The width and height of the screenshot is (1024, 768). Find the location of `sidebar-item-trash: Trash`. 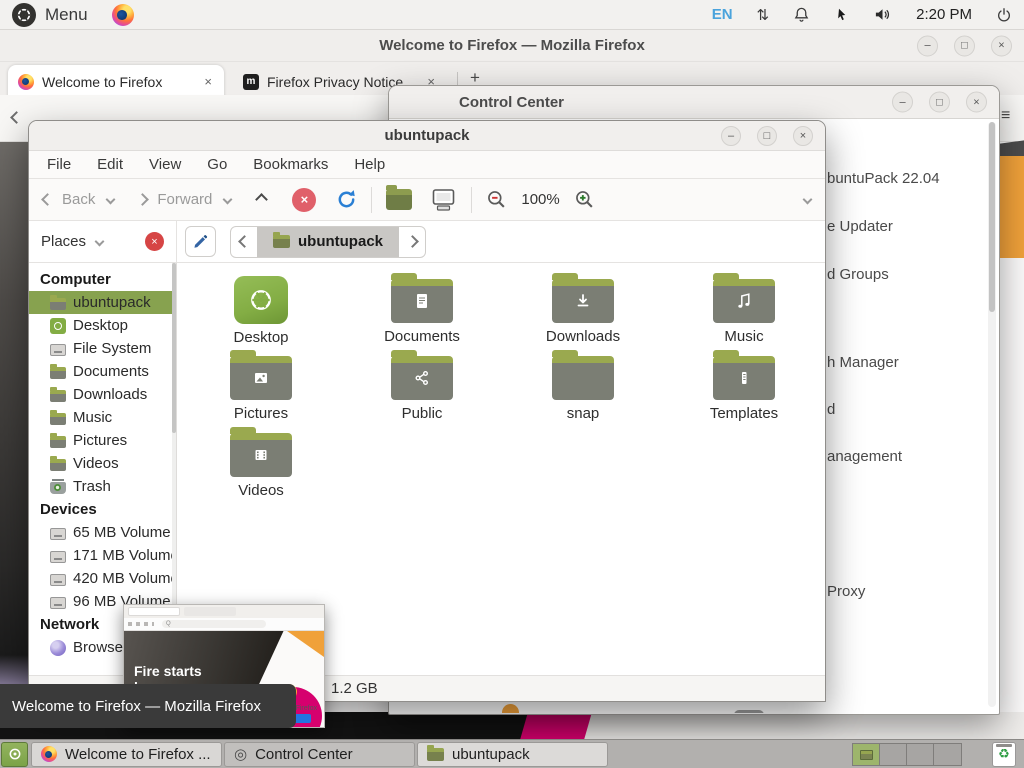

sidebar-item-trash: Trash is located at coordinates (102, 486).